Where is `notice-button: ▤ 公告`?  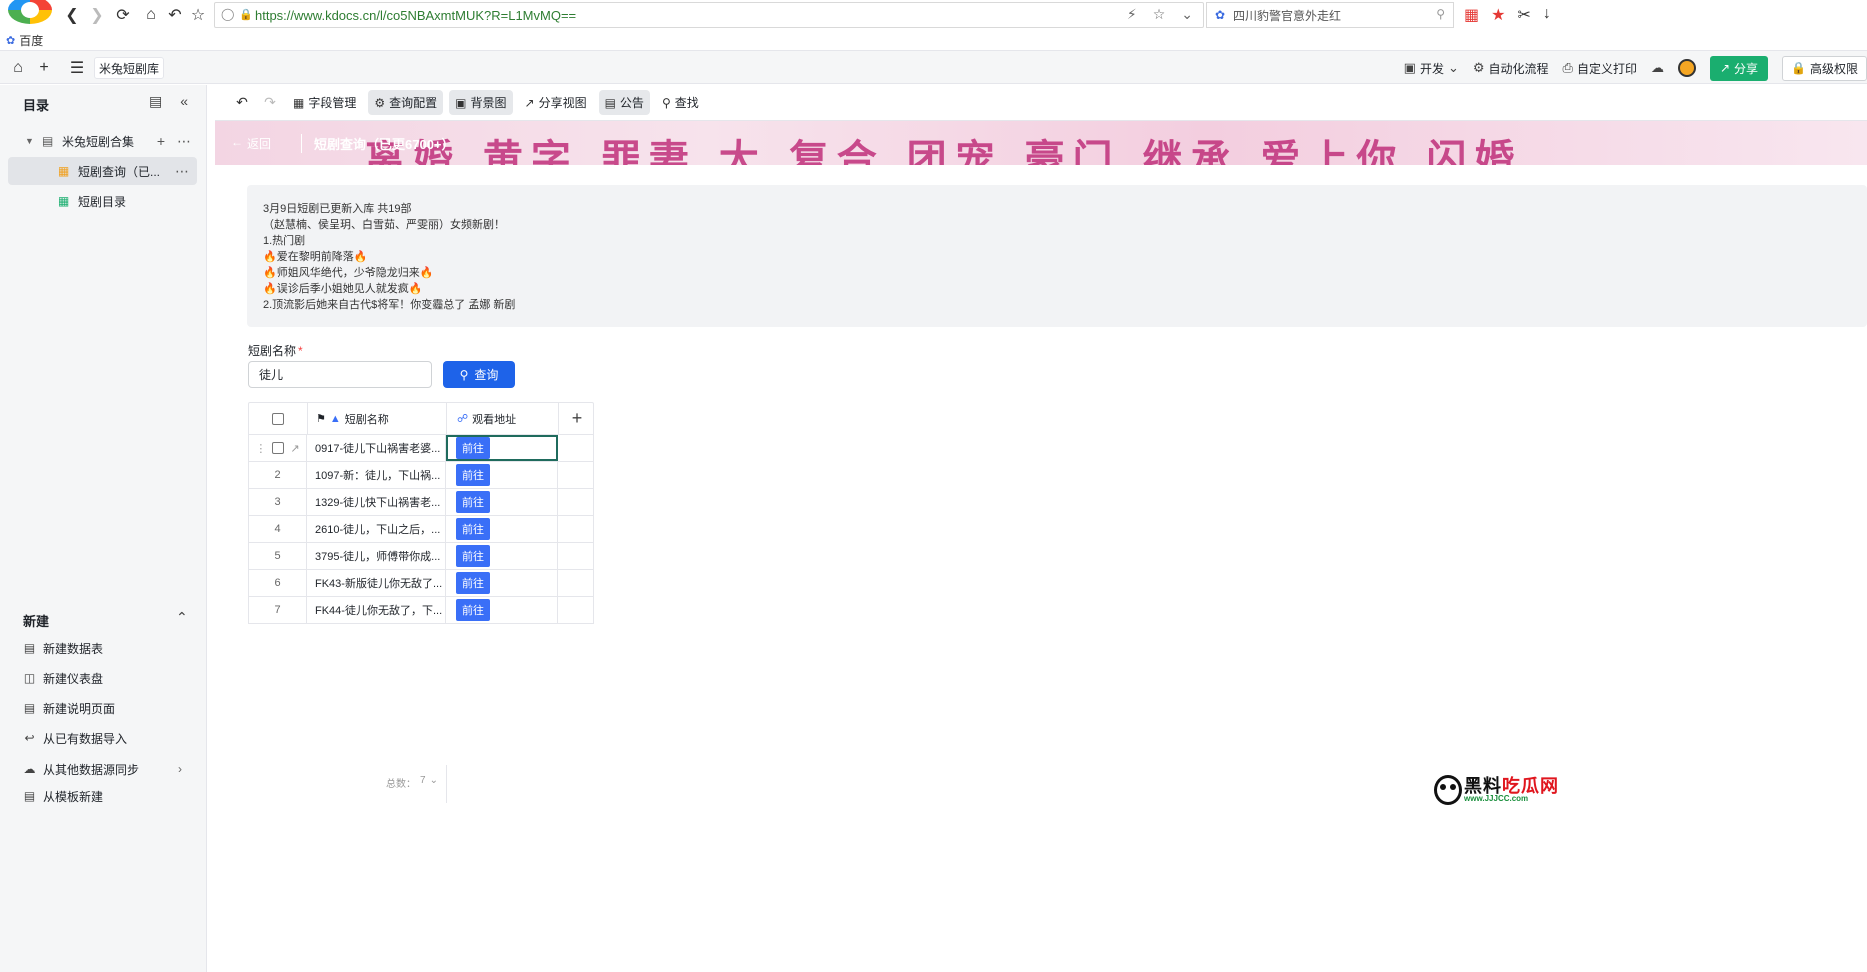 notice-button: ▤ 公告 is located at coordinates (624, 102).